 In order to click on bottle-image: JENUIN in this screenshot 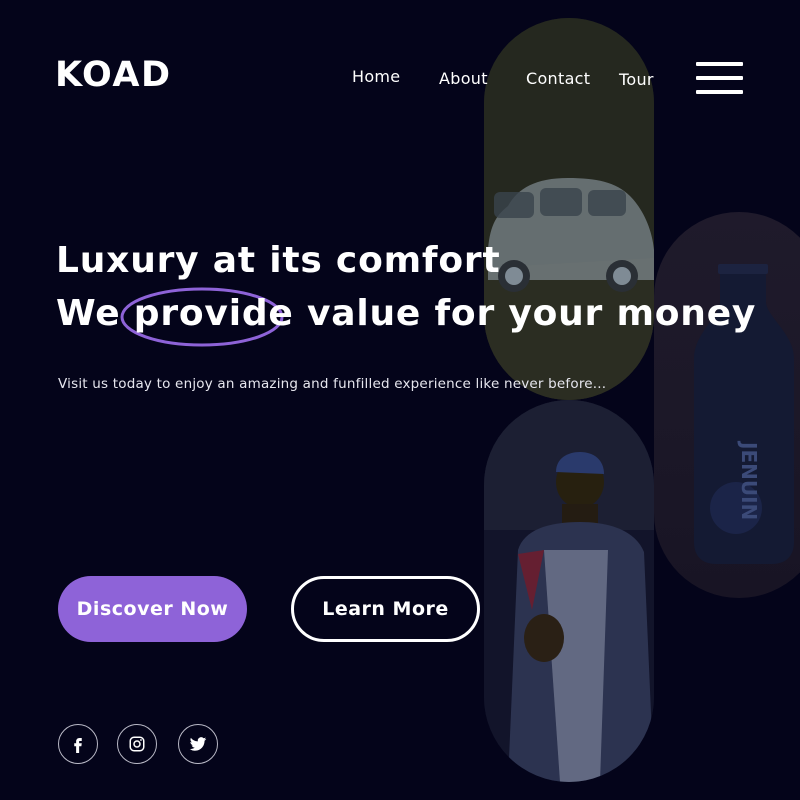, I will do `click(727, 405)`.